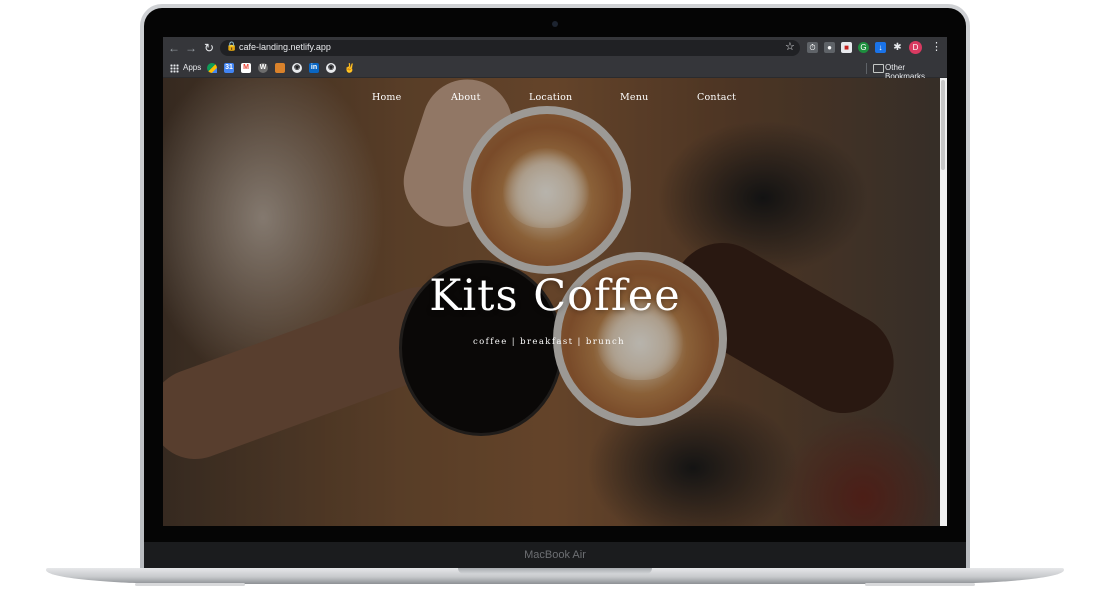 Image resolution: width=1110 pixels, height=598 pixels. I want to click on extensions-puzzle-icon: ✱, so click(897, 47).